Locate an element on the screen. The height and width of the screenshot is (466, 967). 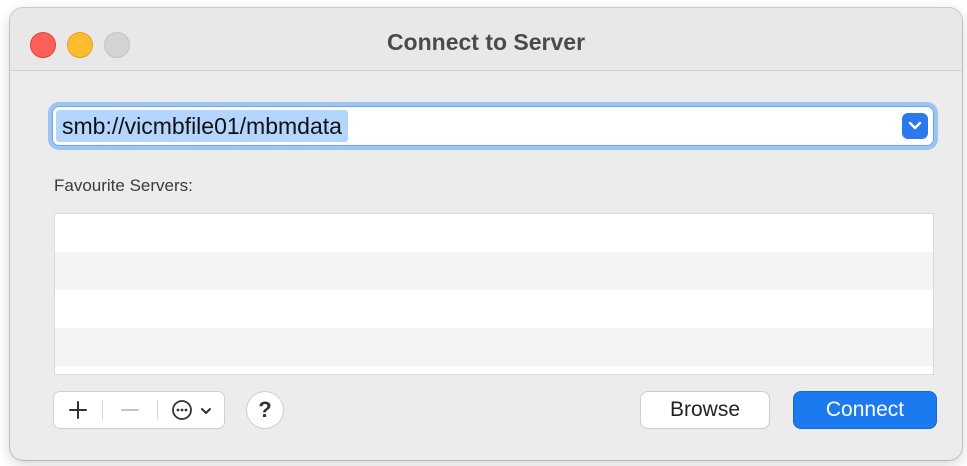
remove-favourite-button is located at coordinates (130, 410).